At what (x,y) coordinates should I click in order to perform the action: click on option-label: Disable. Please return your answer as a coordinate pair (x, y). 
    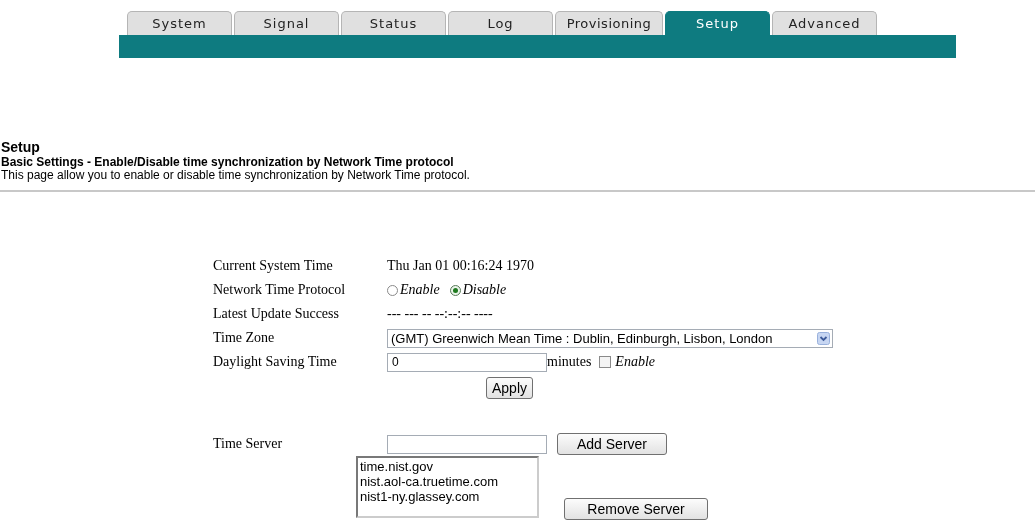
    Looking at the image, I should click on (484, 290).